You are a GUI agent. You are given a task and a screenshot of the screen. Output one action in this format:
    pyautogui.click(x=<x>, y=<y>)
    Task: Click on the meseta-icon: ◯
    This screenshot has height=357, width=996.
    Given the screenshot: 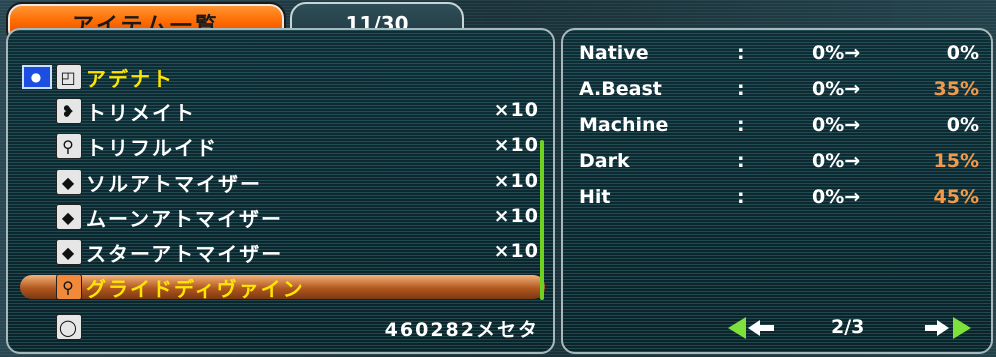 What is the action you would take?
    pyautogui.click(x=69, y=327)
    